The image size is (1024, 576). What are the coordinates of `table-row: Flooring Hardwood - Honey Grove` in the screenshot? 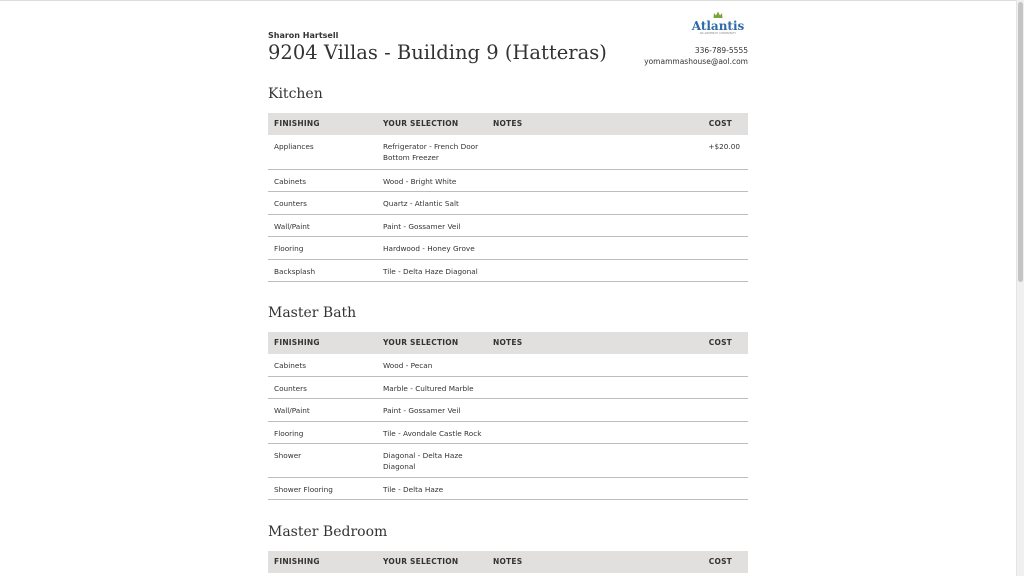 It's located at (508, 248).